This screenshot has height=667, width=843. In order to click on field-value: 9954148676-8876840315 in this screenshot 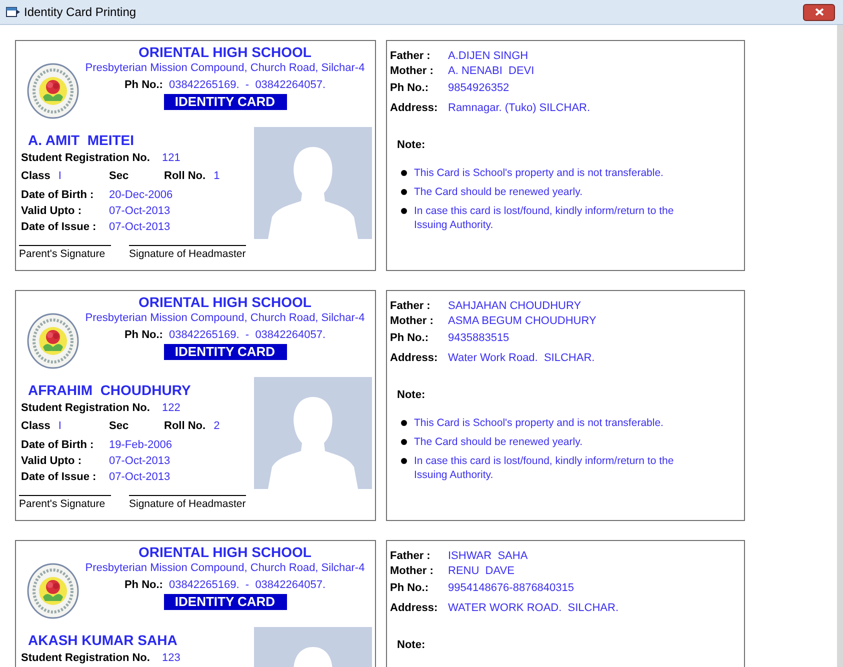, I will do `click(511, 588)`.